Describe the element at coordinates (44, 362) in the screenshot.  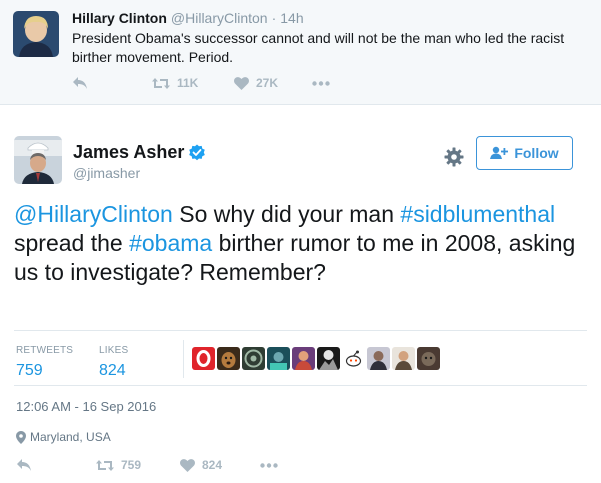
I see `retweets-stat: RETWEETS 759` at that location.